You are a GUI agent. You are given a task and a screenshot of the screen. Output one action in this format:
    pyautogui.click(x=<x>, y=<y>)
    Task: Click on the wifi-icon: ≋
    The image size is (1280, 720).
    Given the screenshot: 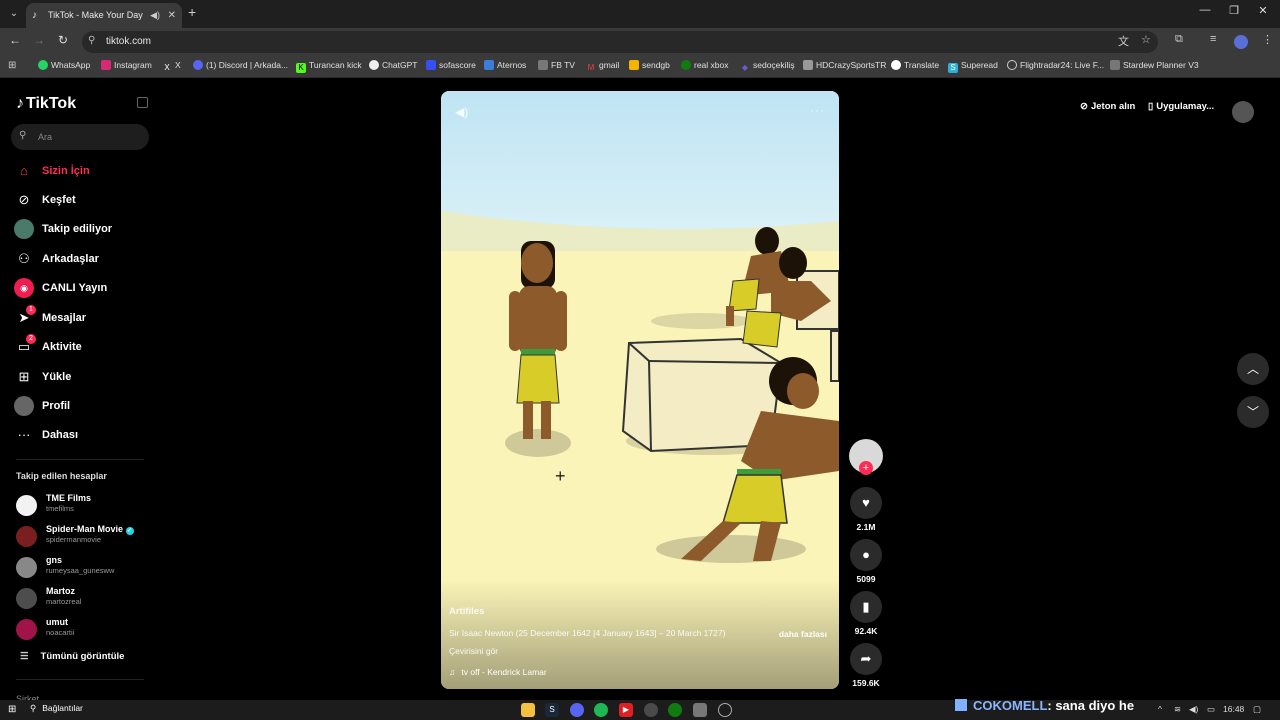 What is the action you would take?
    pyautogui.click(x=1177, y=709)
    